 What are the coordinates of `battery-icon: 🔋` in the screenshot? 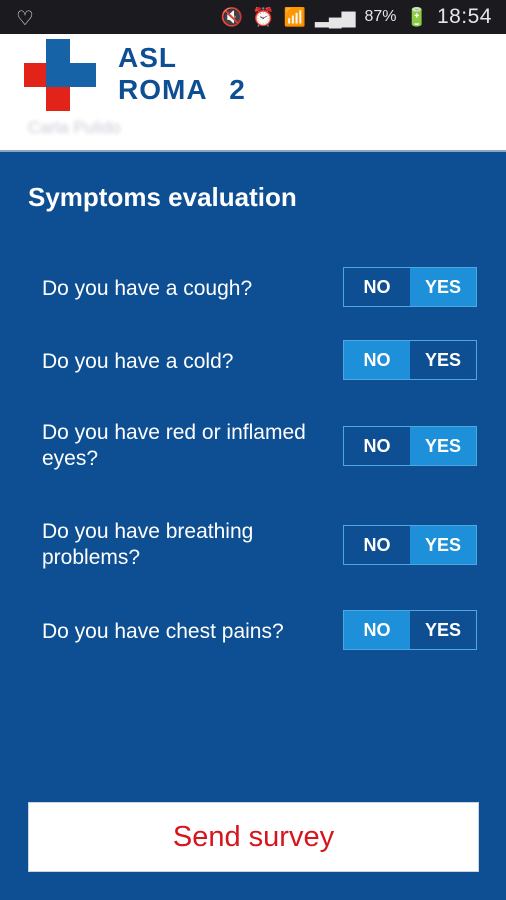 It's located at (416, 16).